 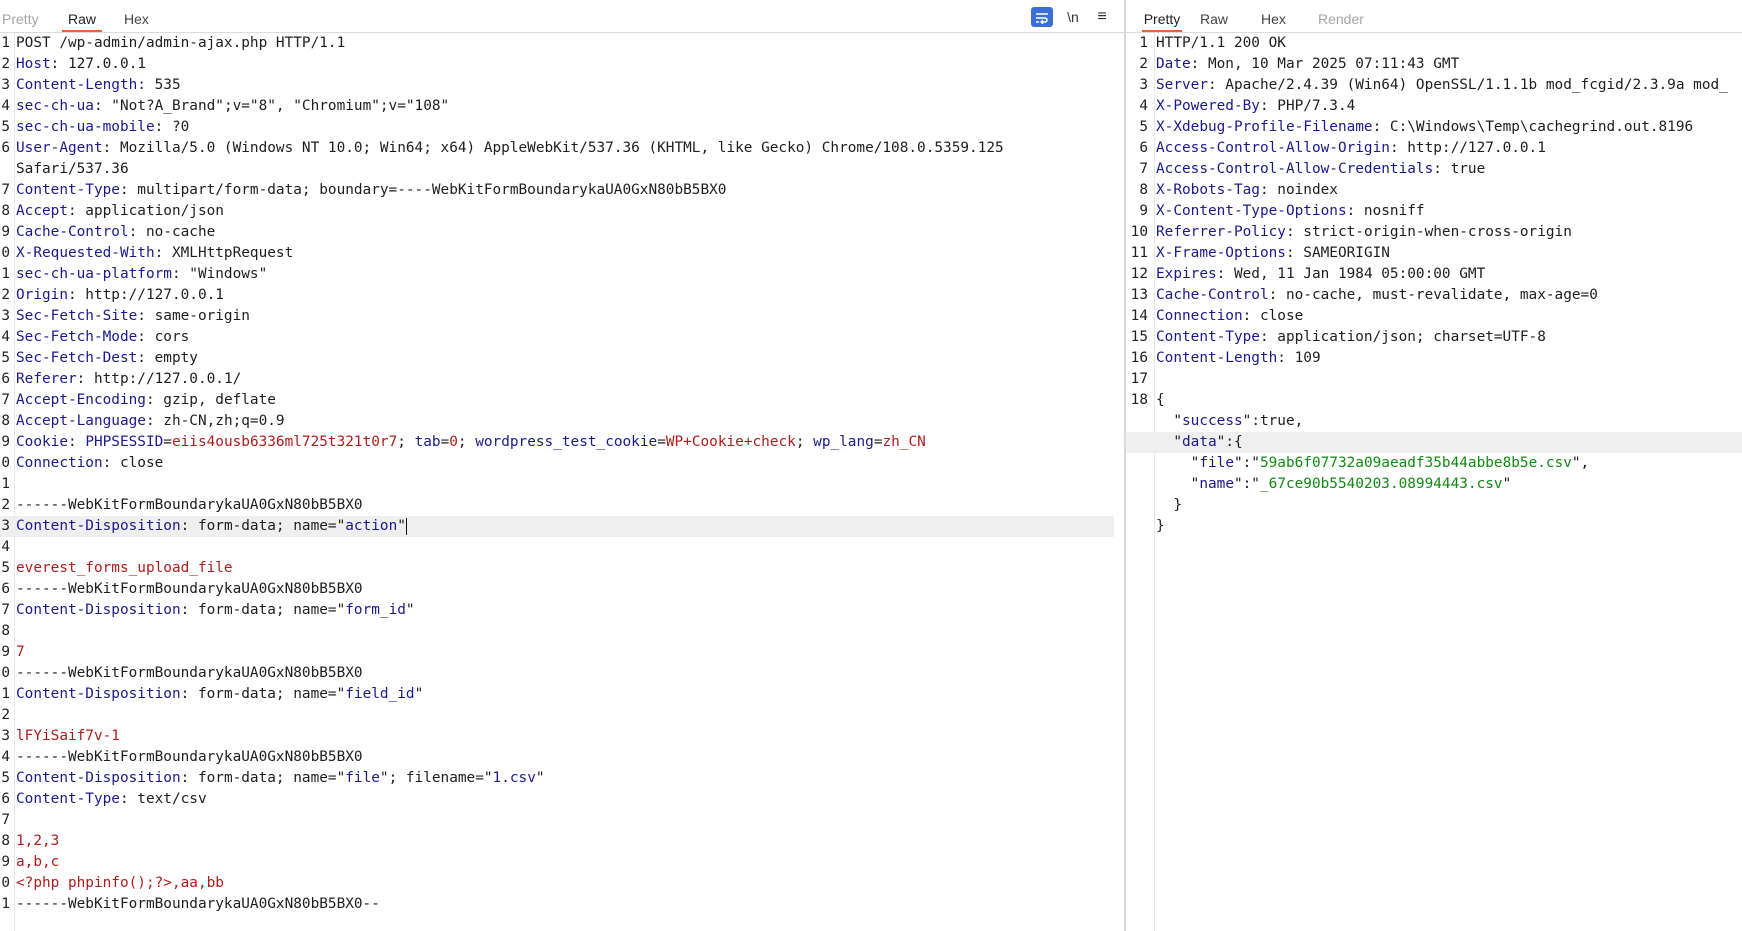 What do you see at coordinates (1580, 463) in the screenshot?
I see `code-fragment: ",` at bounding box center [1580, 463].